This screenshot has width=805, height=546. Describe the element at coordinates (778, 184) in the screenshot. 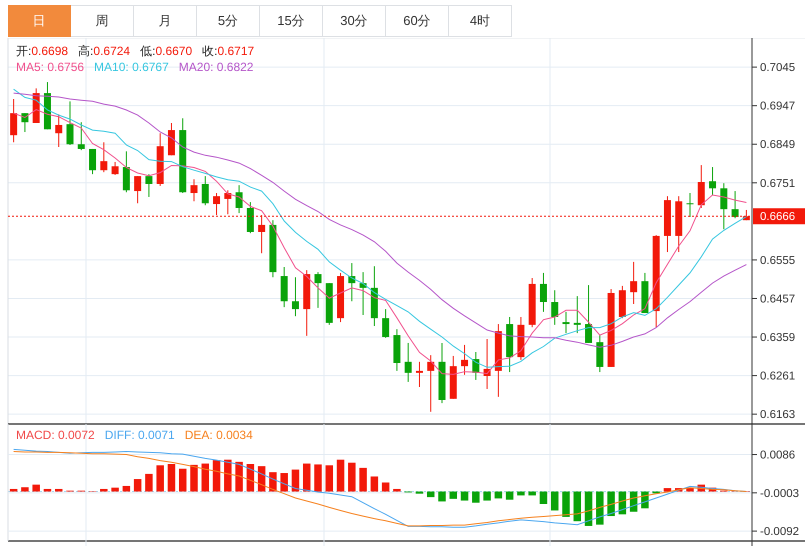

I see `y-tick-label: 0.6751` at that location.